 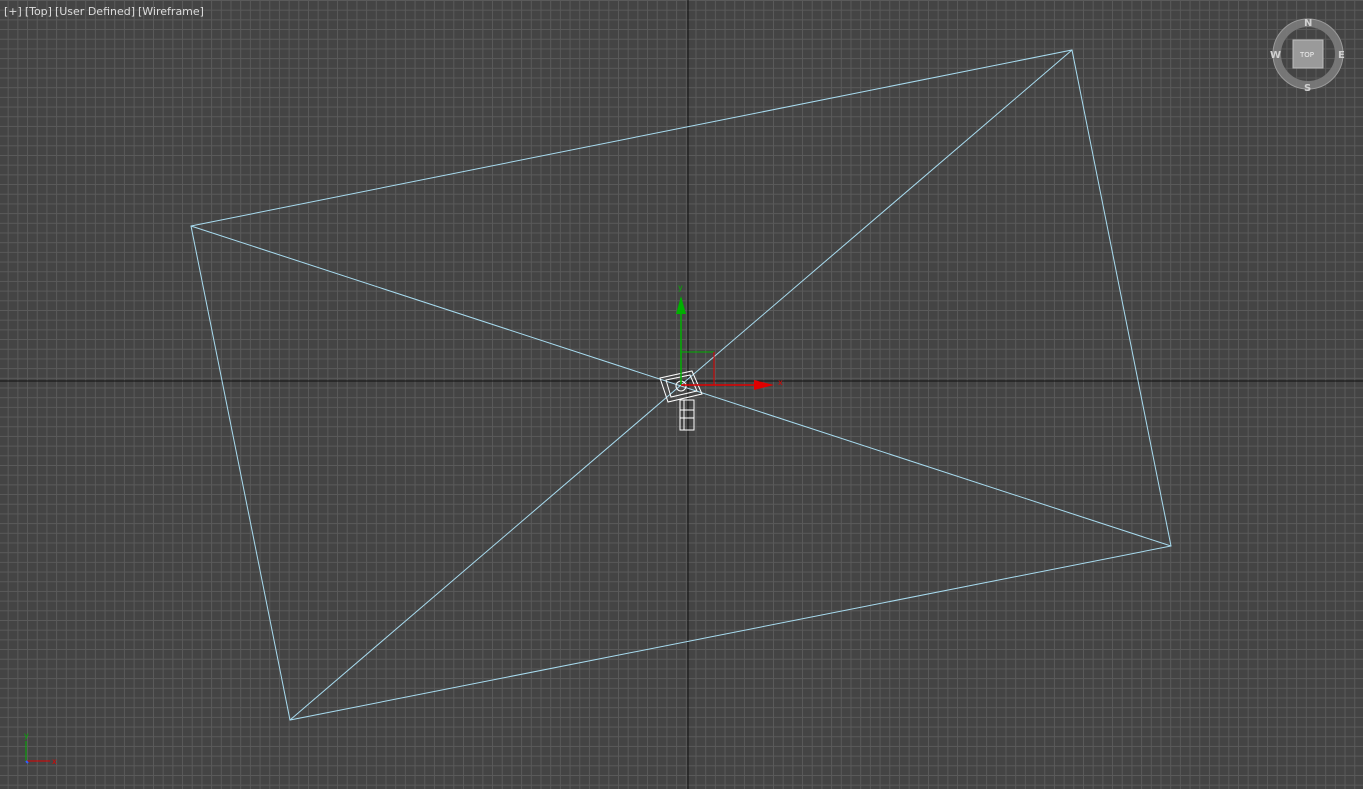 I want to click on camera-mount, so click(x=687, y=415).